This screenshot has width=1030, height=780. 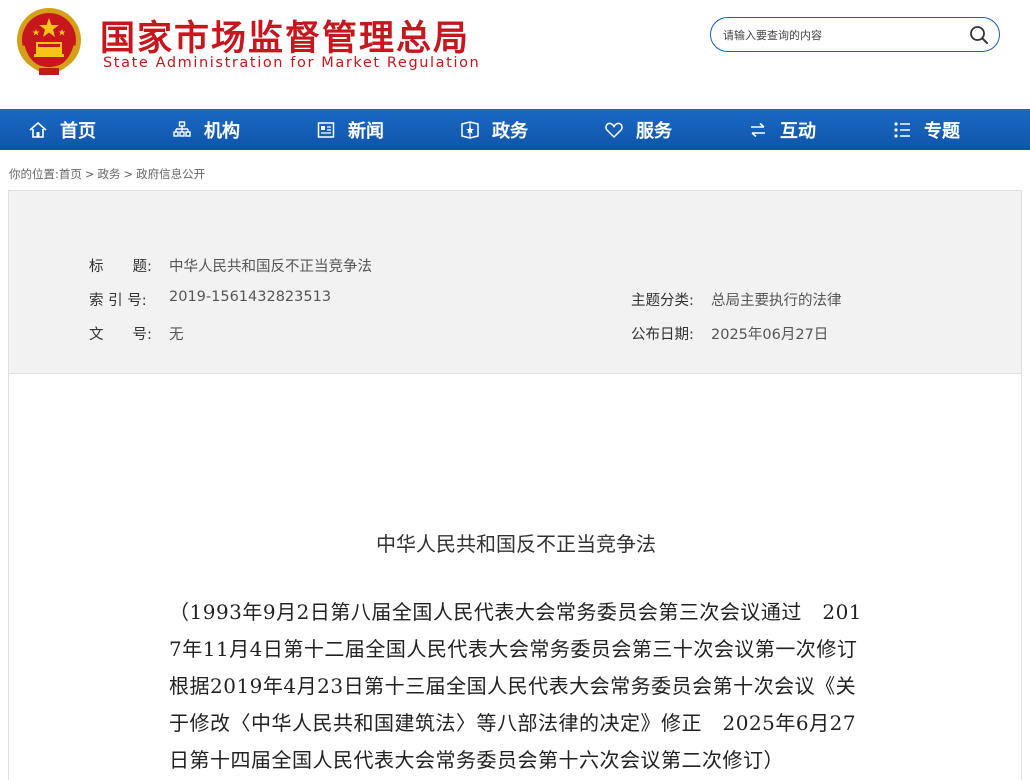 I want to click on breadcrumb: 你的位置:首页 > 政务 > 政府信息公开, so click(x=107, y=174).